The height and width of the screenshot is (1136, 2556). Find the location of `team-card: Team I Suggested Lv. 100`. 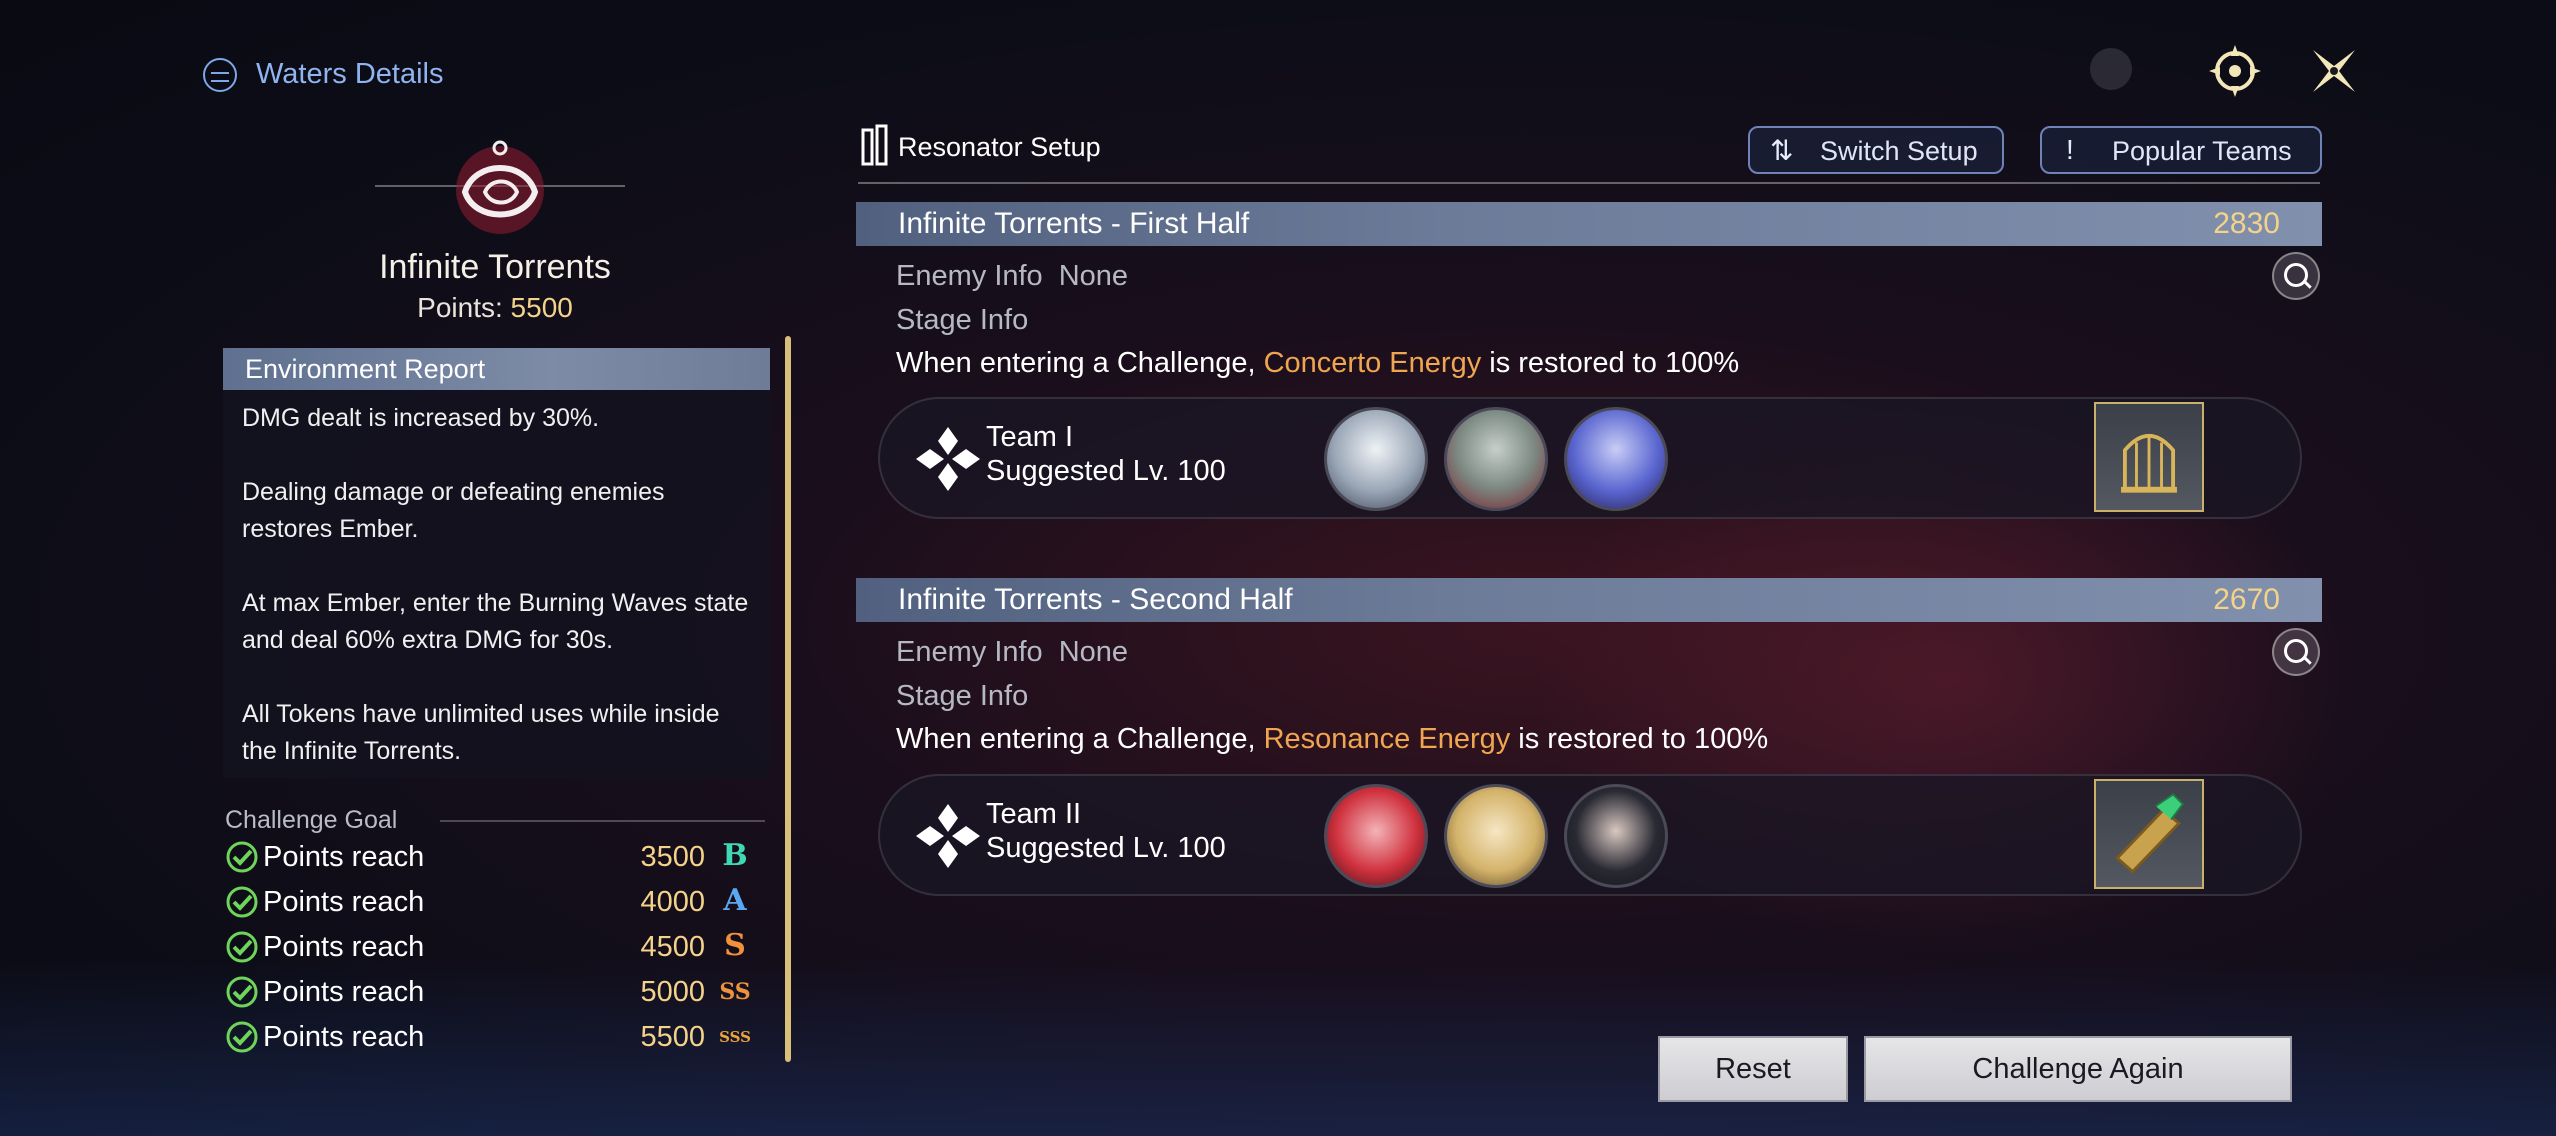

team-card: Team I Suggested Lv. 100 is located at coordinates (1590, 458).